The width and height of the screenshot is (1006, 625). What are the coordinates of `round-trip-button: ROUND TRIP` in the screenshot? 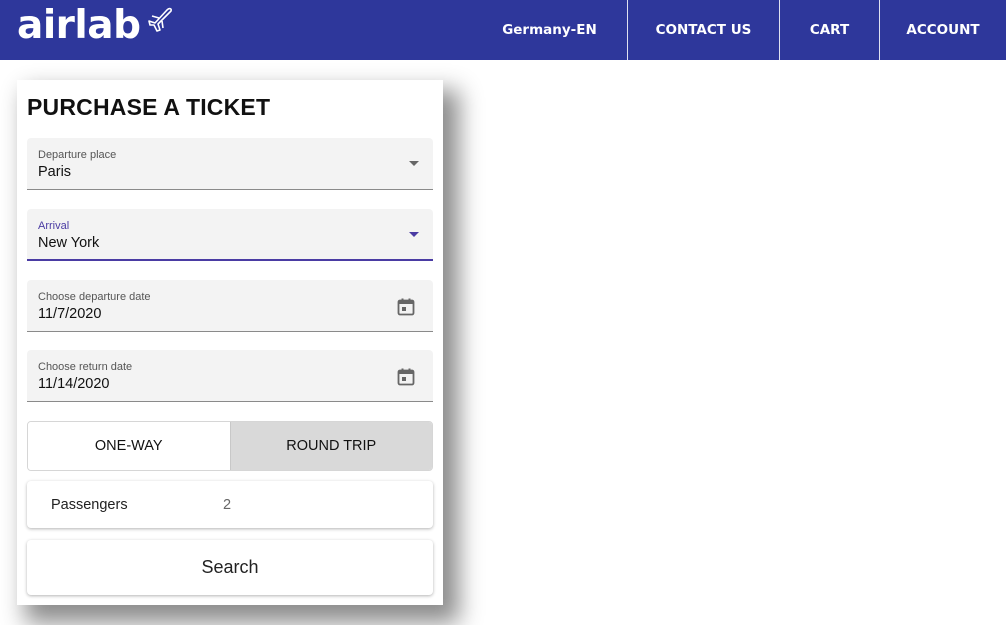 It's located at (330, 446).